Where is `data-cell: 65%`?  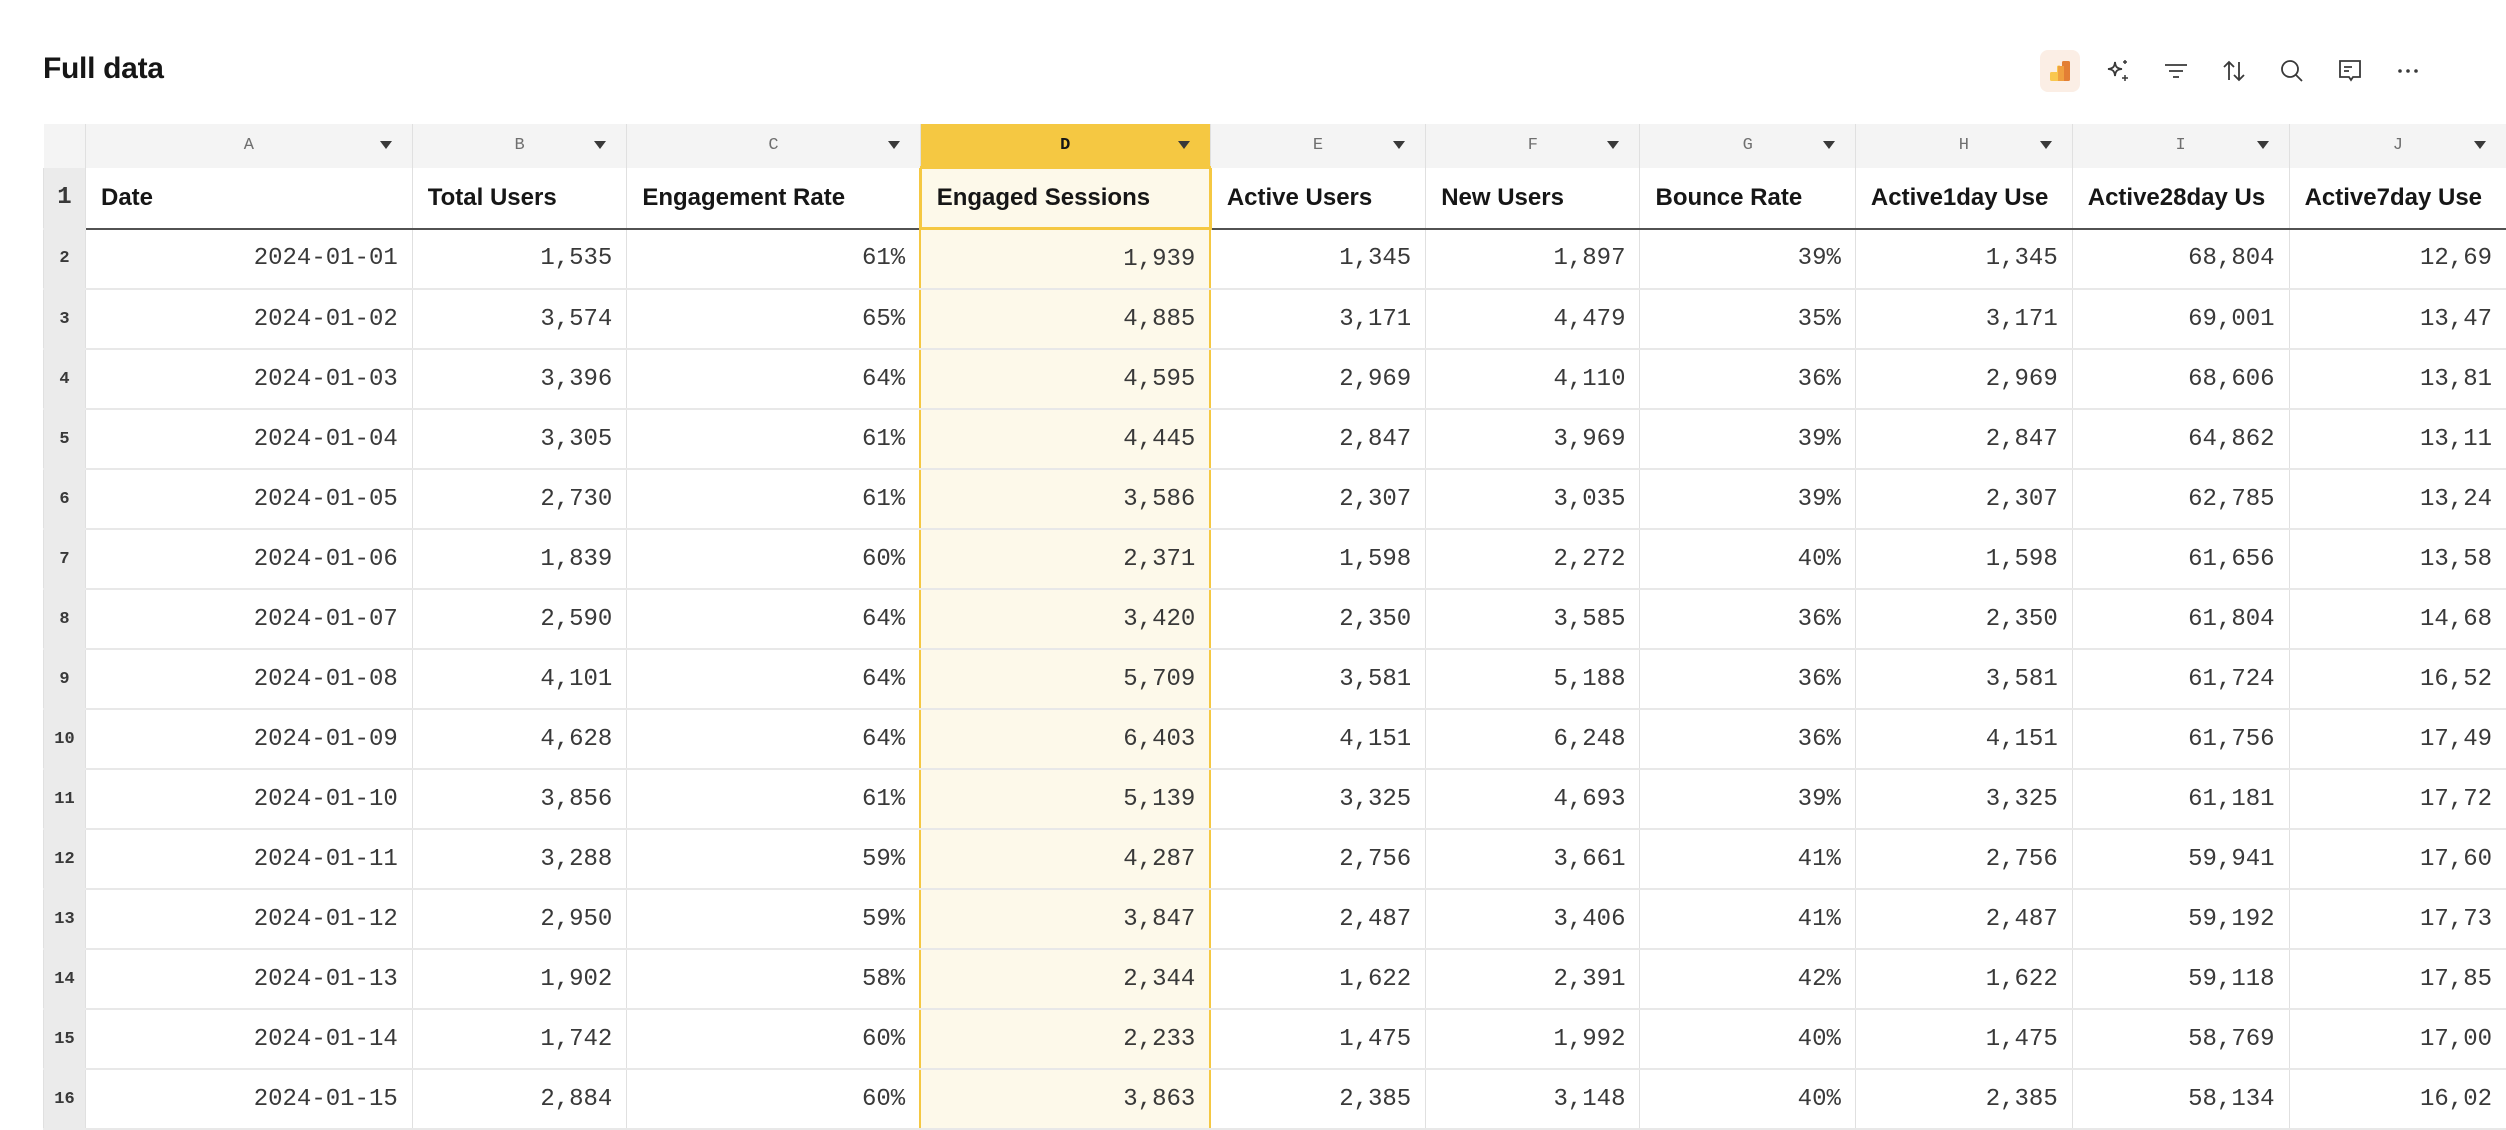
data-cell: 65% is located at coordinates (773, 319).